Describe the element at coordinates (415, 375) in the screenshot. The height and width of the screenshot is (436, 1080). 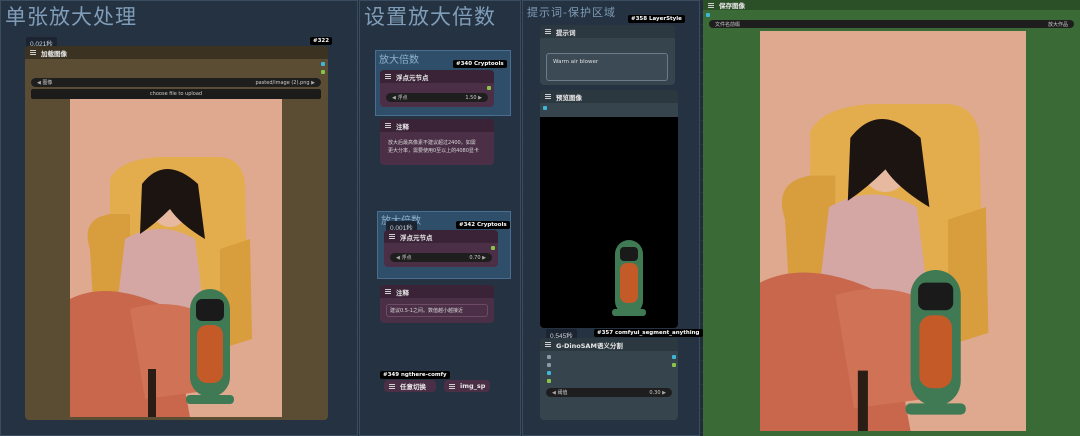
I see `node-id-badge: #349 ngthere-comfy` at that location.